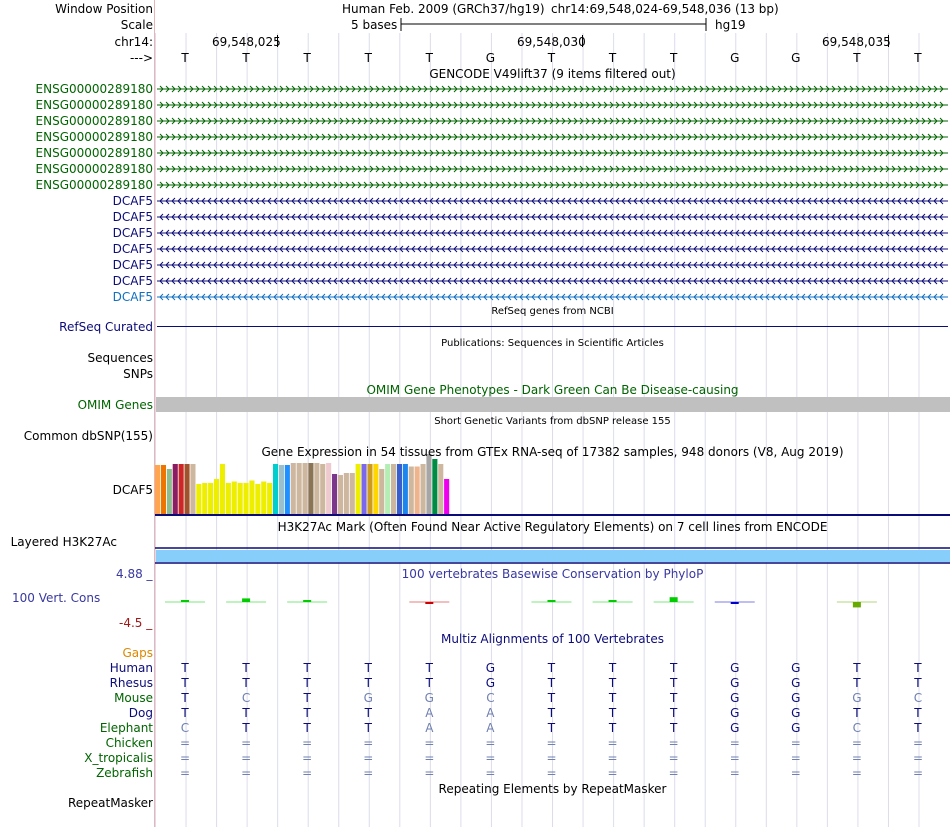  I want to click on assembly-text: Human Feb. 2009 (GRCh37/hg19), so click(443, 9).